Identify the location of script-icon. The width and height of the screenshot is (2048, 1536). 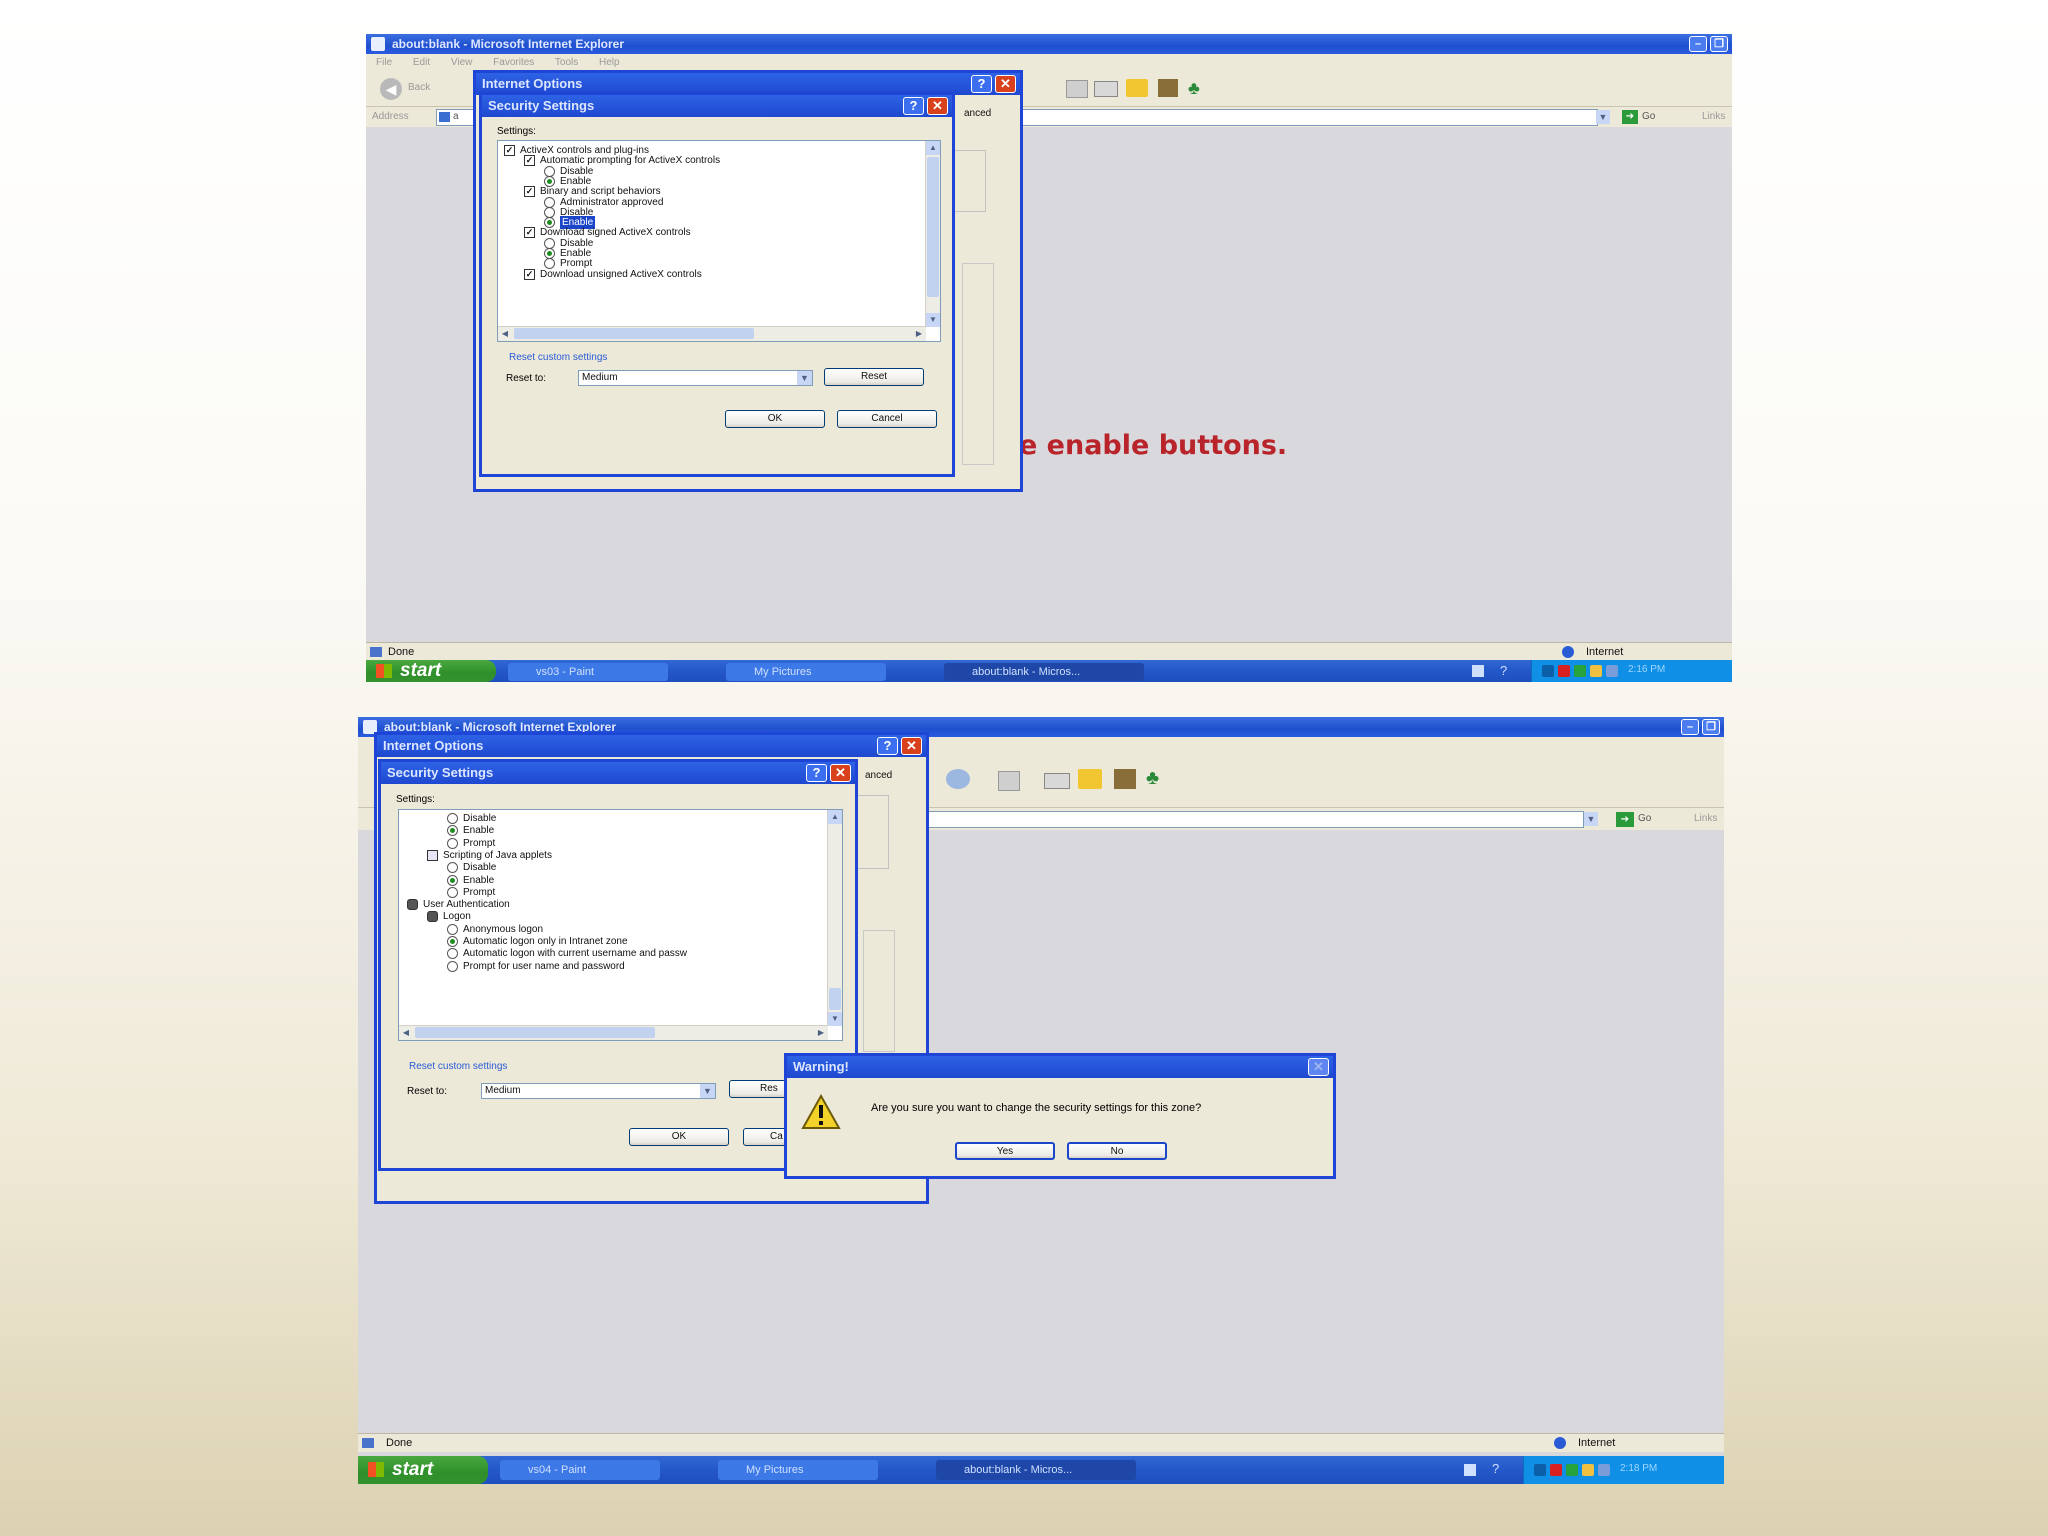
(432, 855).